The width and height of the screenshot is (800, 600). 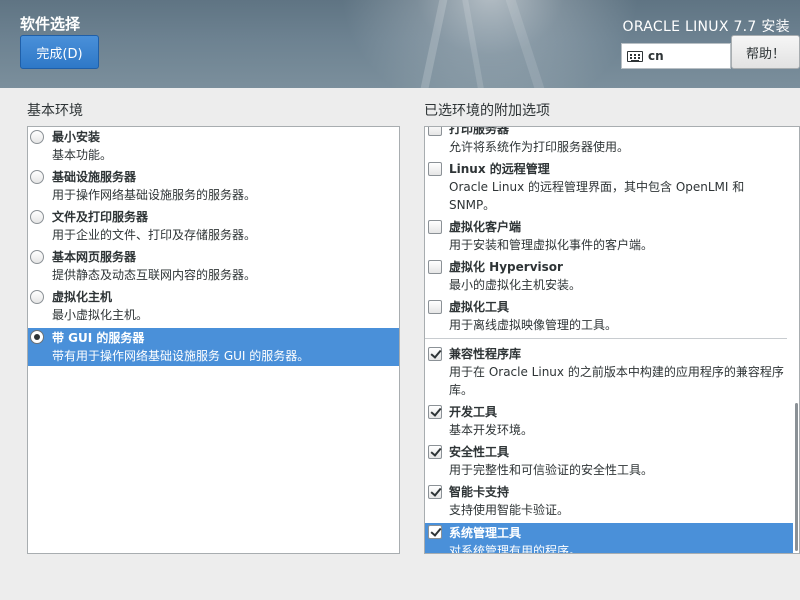 What do you see at coordinates (479, 307) in the screenshot?
I see `addon-item-name: 虚拟化工具` at bounding box center [479, 307].